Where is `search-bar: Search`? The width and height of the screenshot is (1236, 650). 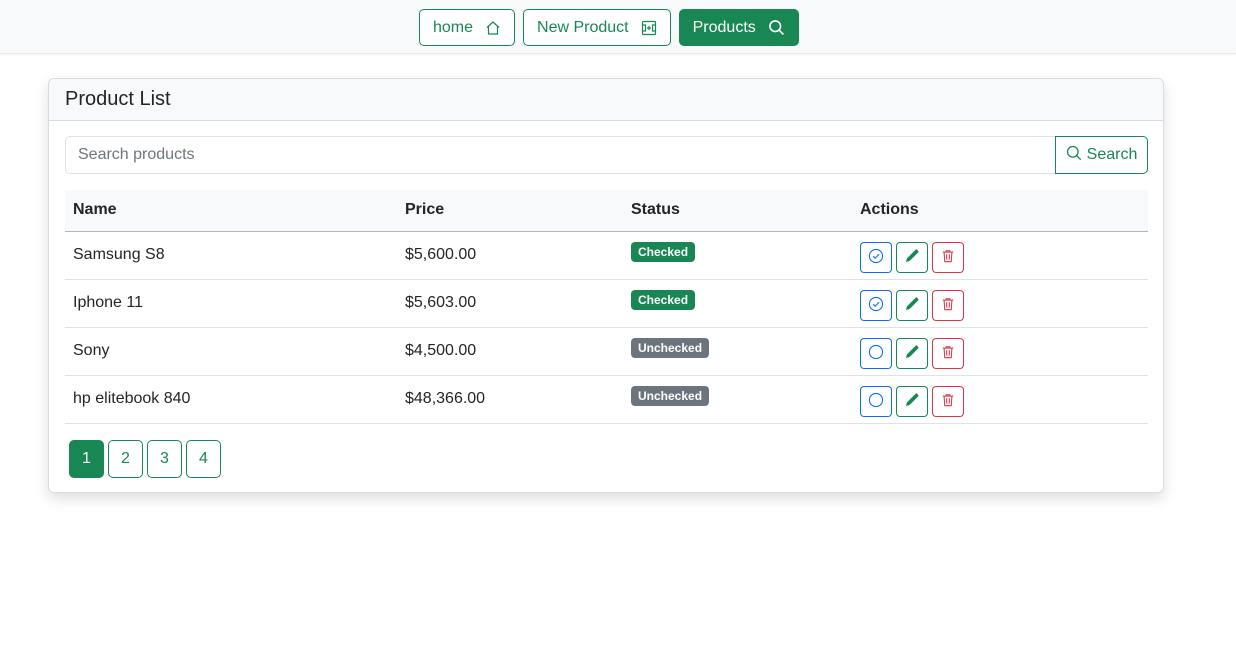 search-bar: Search is located at coordinates (606, 155).